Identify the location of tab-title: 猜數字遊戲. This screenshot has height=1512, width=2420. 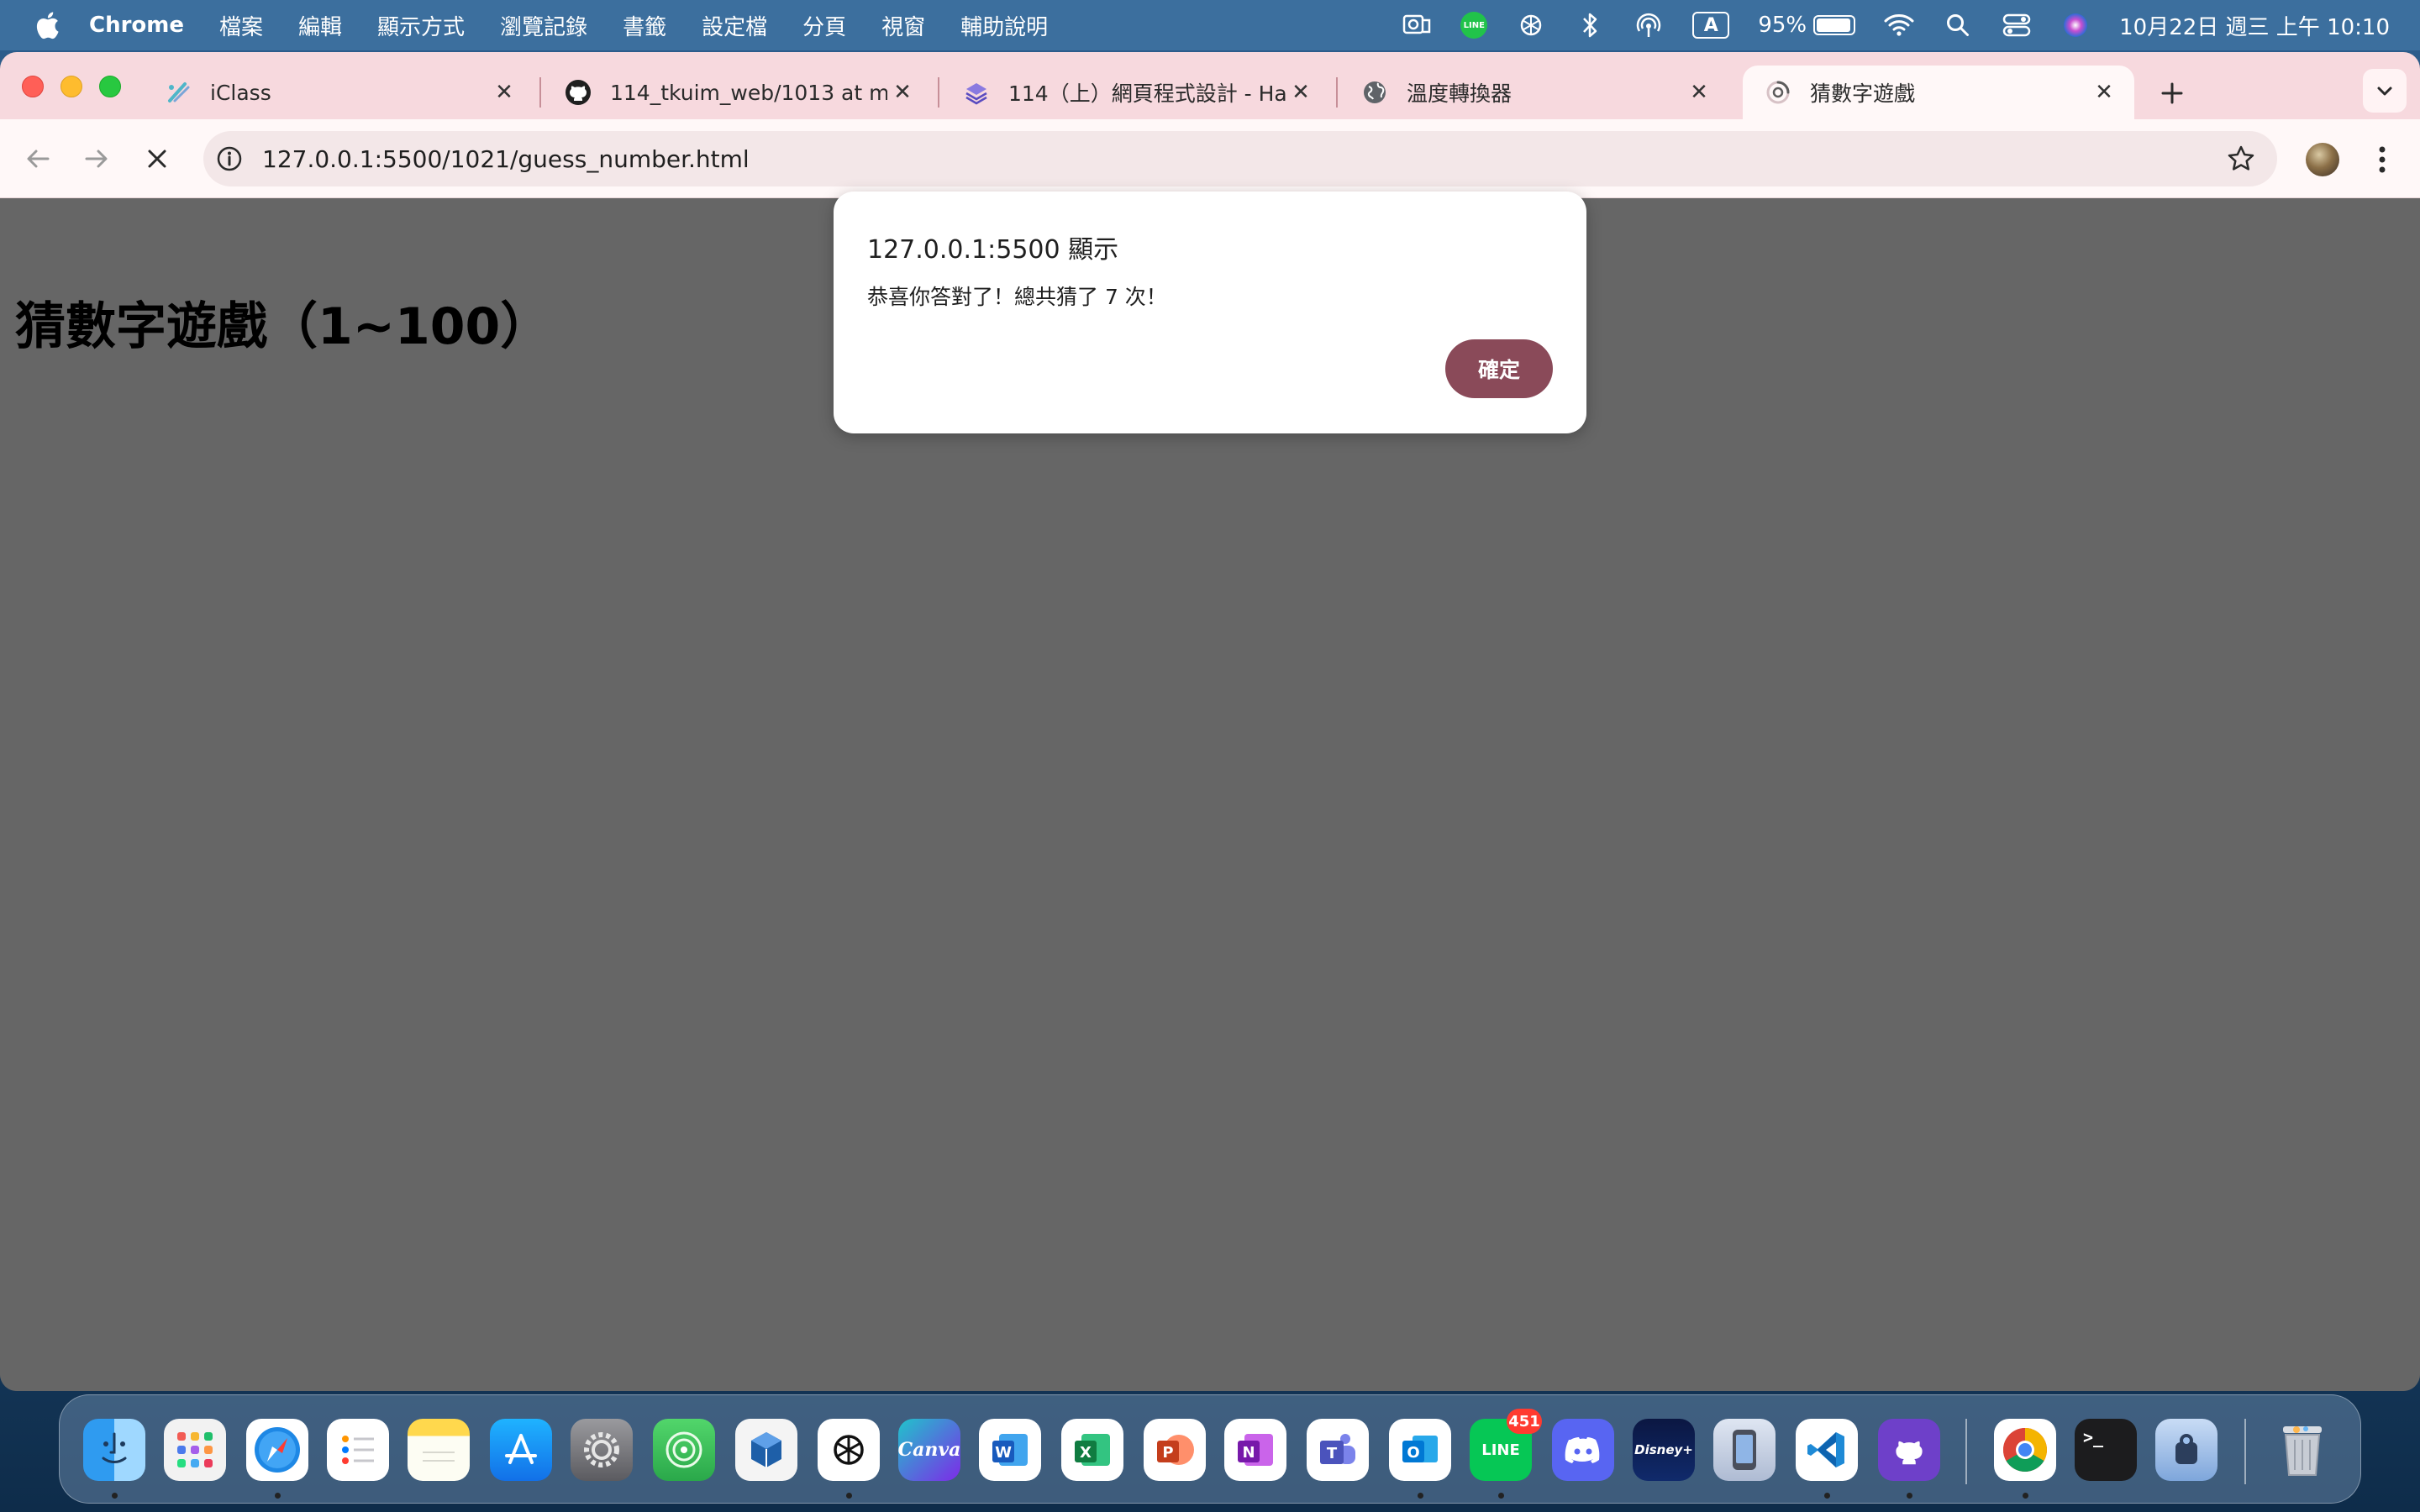
(1863, 93).